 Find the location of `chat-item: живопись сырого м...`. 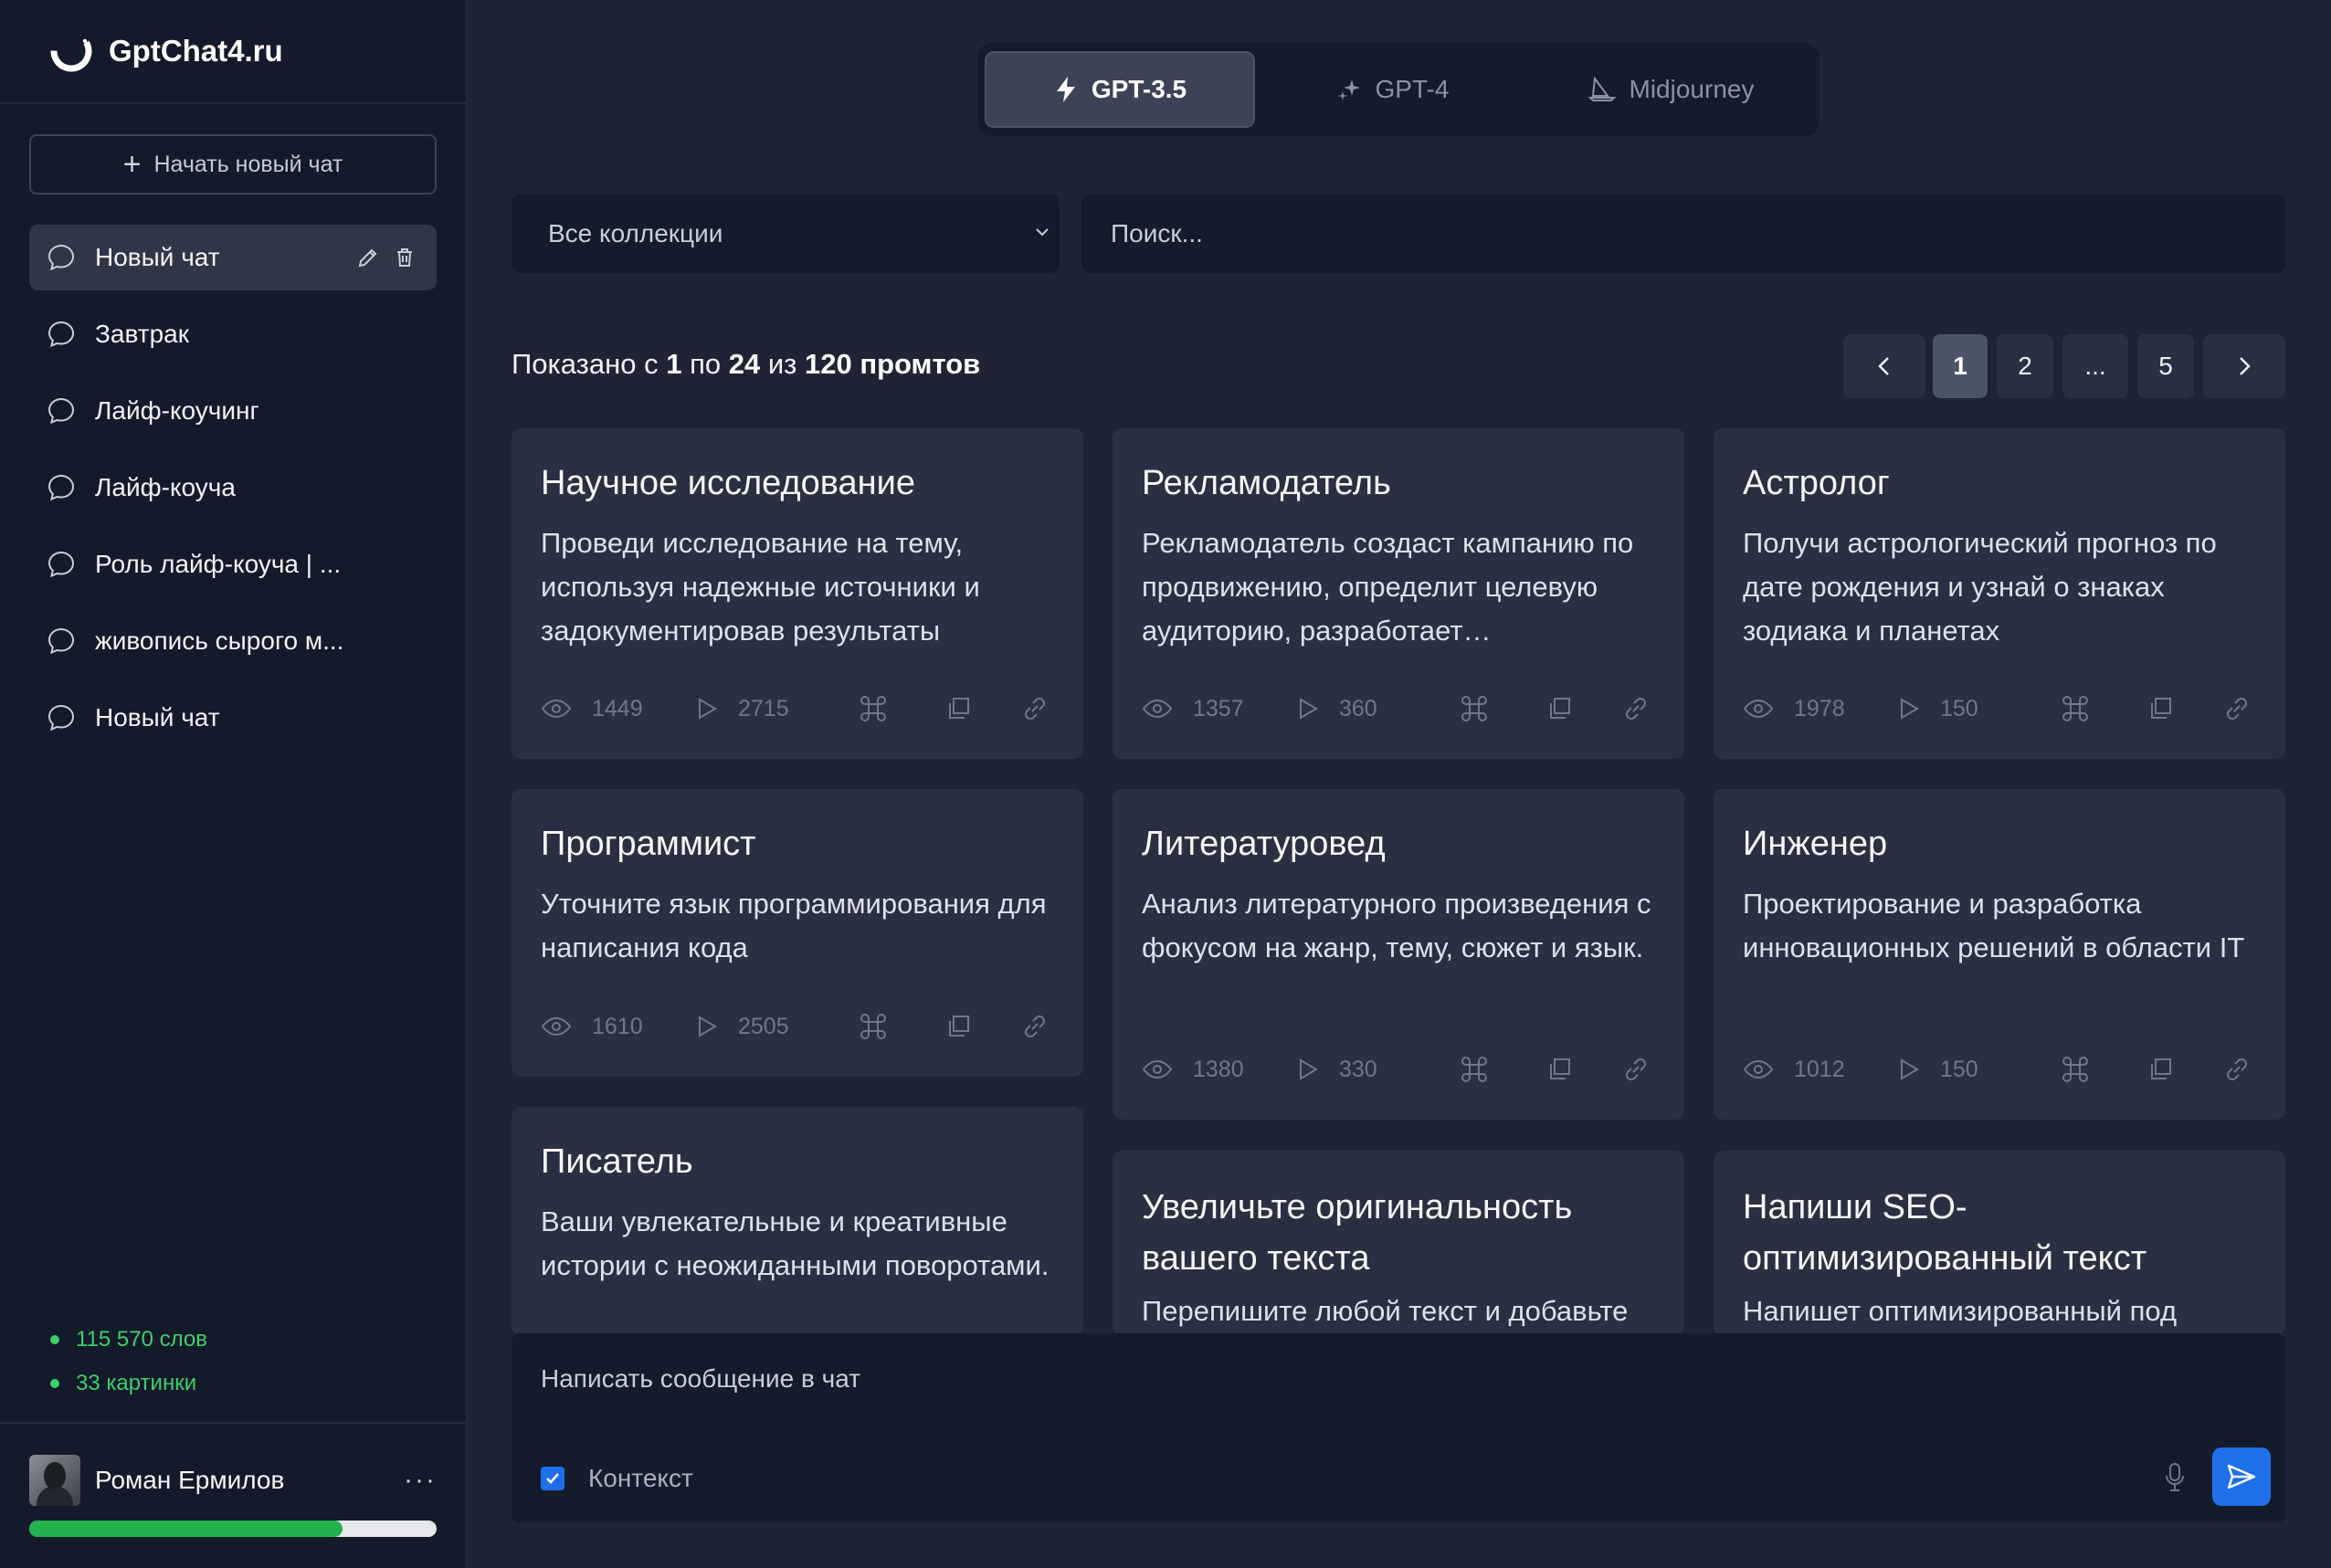

chat-item: живопись сырого м... is located at coordinates (233, 641).